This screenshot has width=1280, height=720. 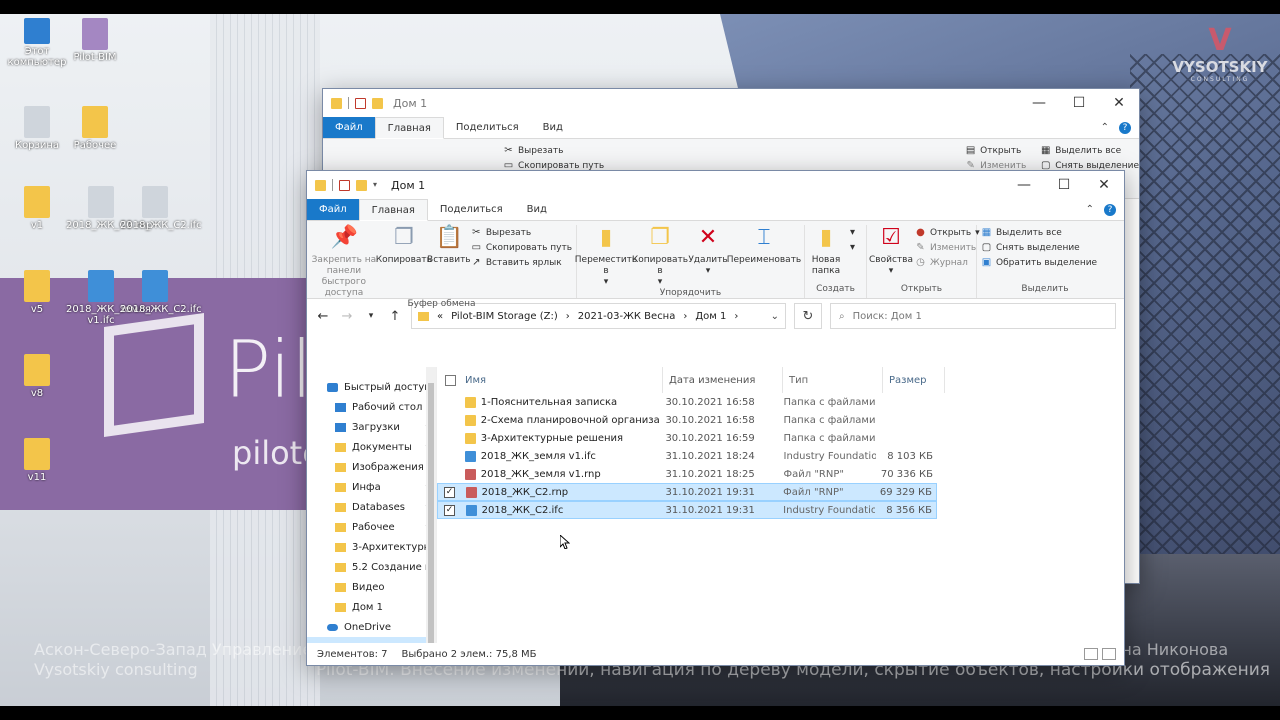 What do you see at coordinates (1109, 654) in the screenshot?
I see `large-icons-view-icon` at bounding box center [1109, 654].